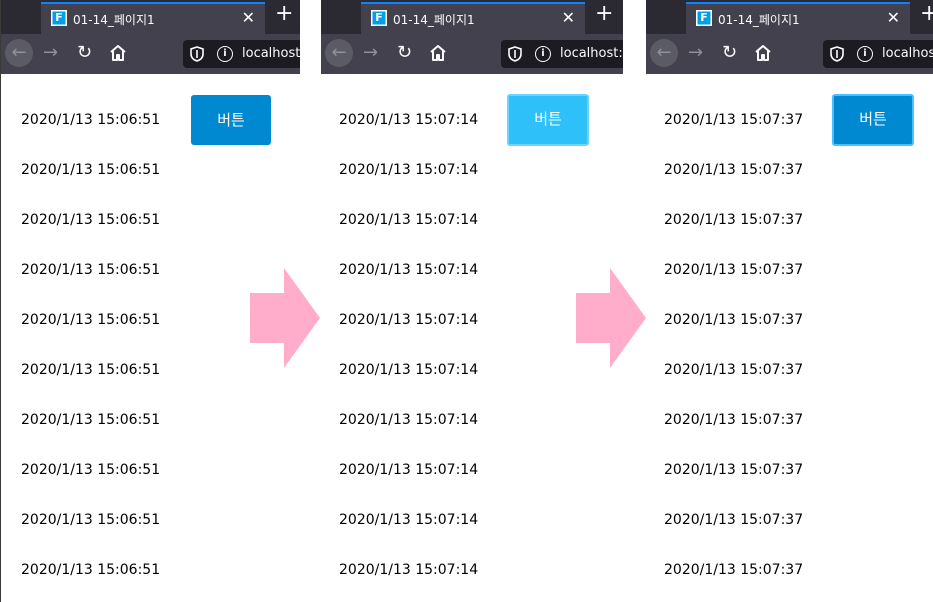 The image size is (933, 602). I want to click on navigation-toolbar: ← → ↻ i localhos, so click(789, 54).